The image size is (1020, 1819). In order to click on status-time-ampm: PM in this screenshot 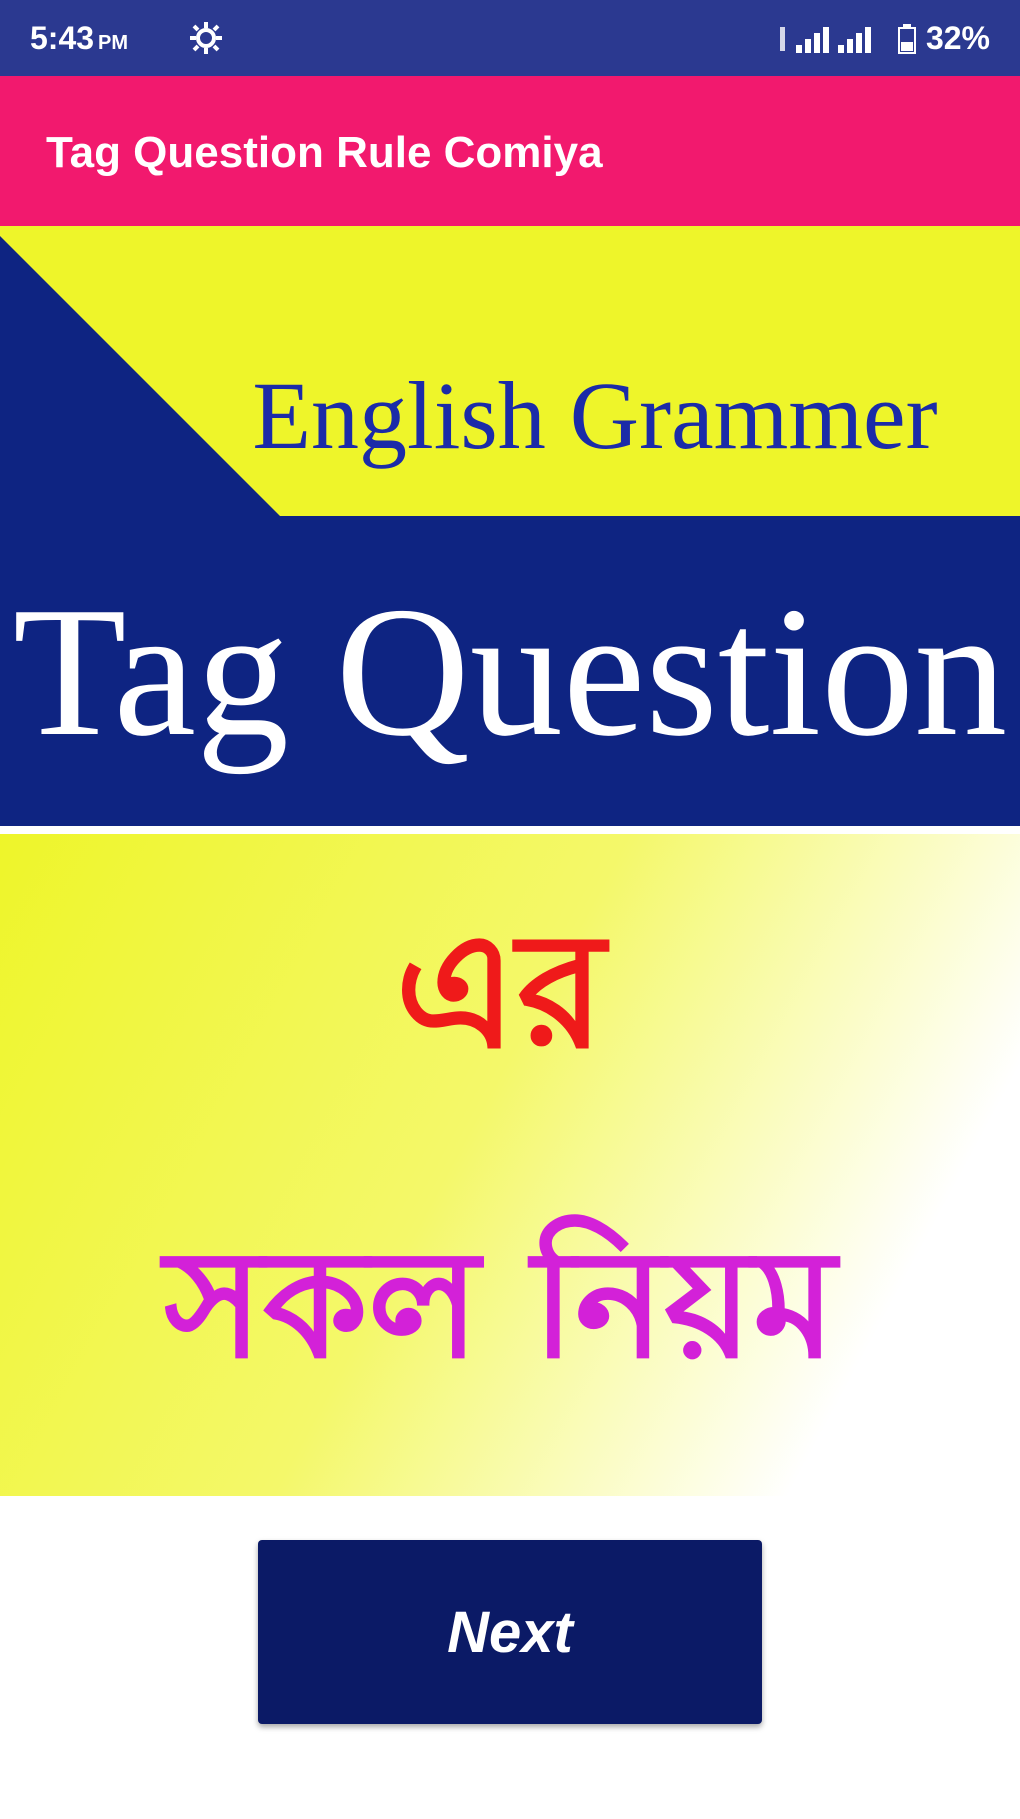, I will do `click(113, 43)`.